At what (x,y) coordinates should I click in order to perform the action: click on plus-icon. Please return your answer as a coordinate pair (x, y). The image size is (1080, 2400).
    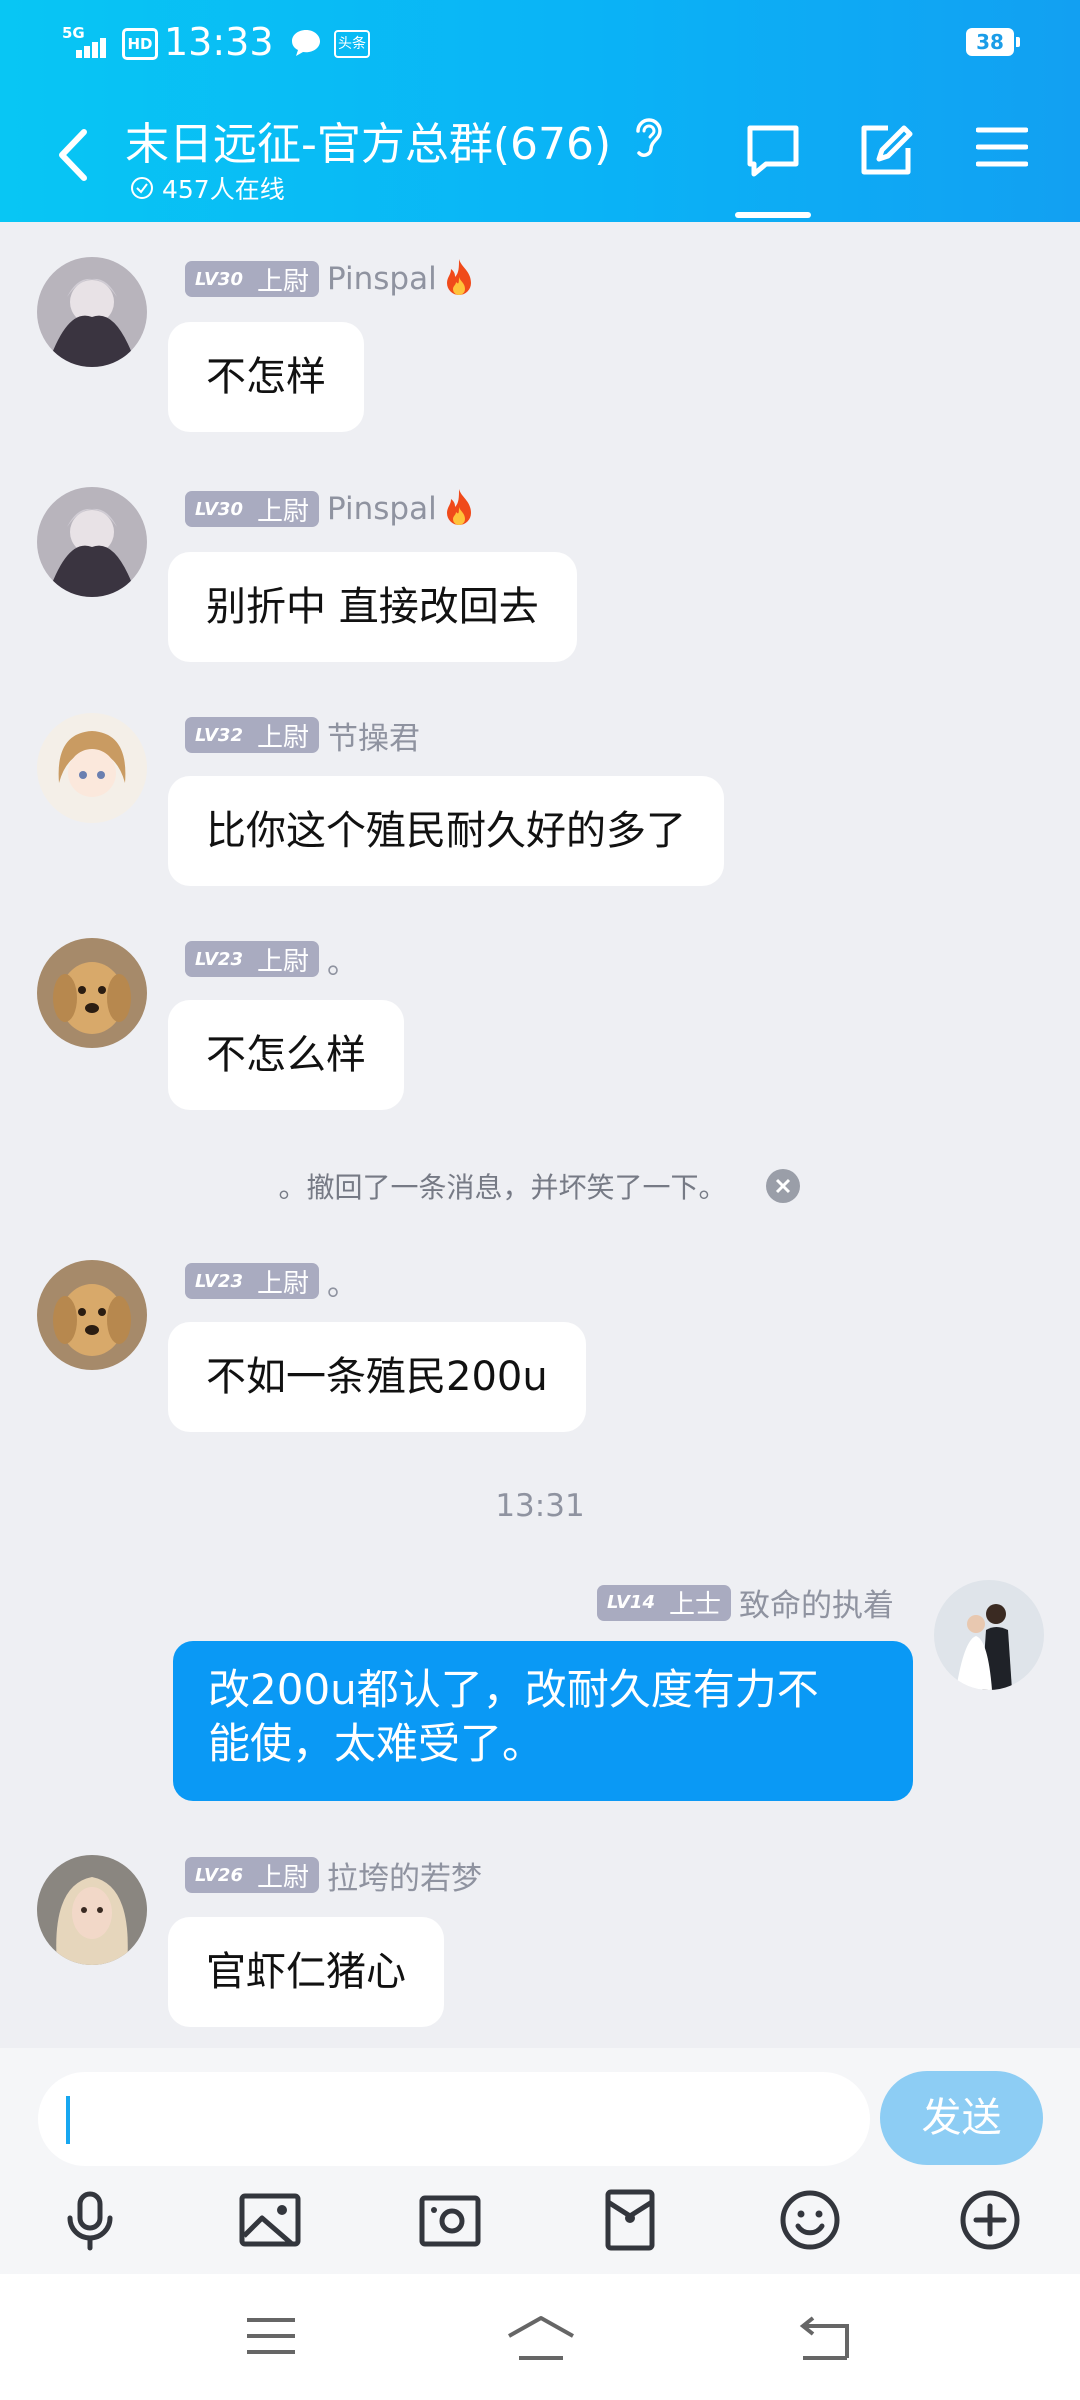
    Looking at the image, I should click on (990, 2220).